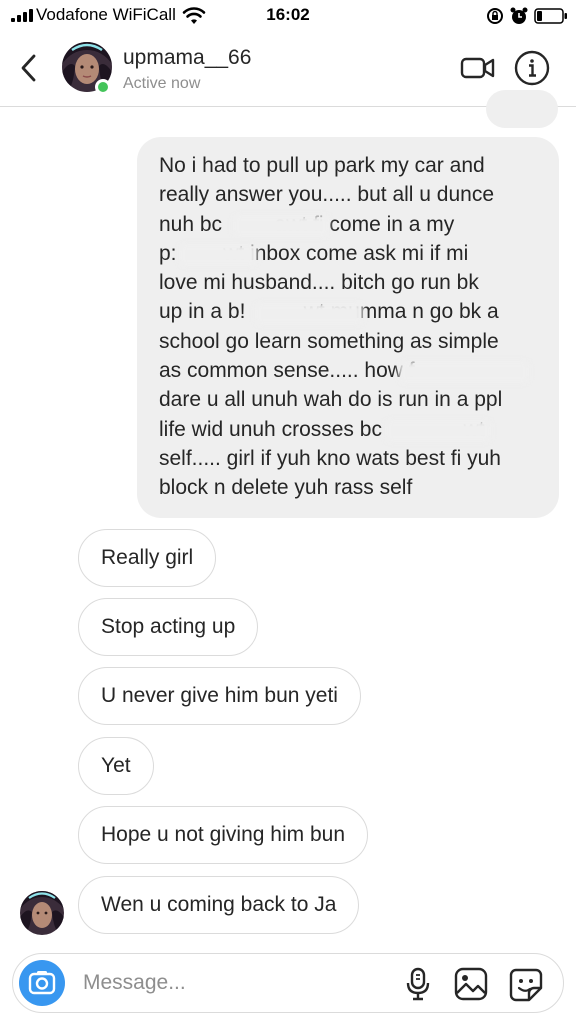  Describe the element at coordinates (162, 83) in the screenshot. I see `active-status-label: Active now` at that location.